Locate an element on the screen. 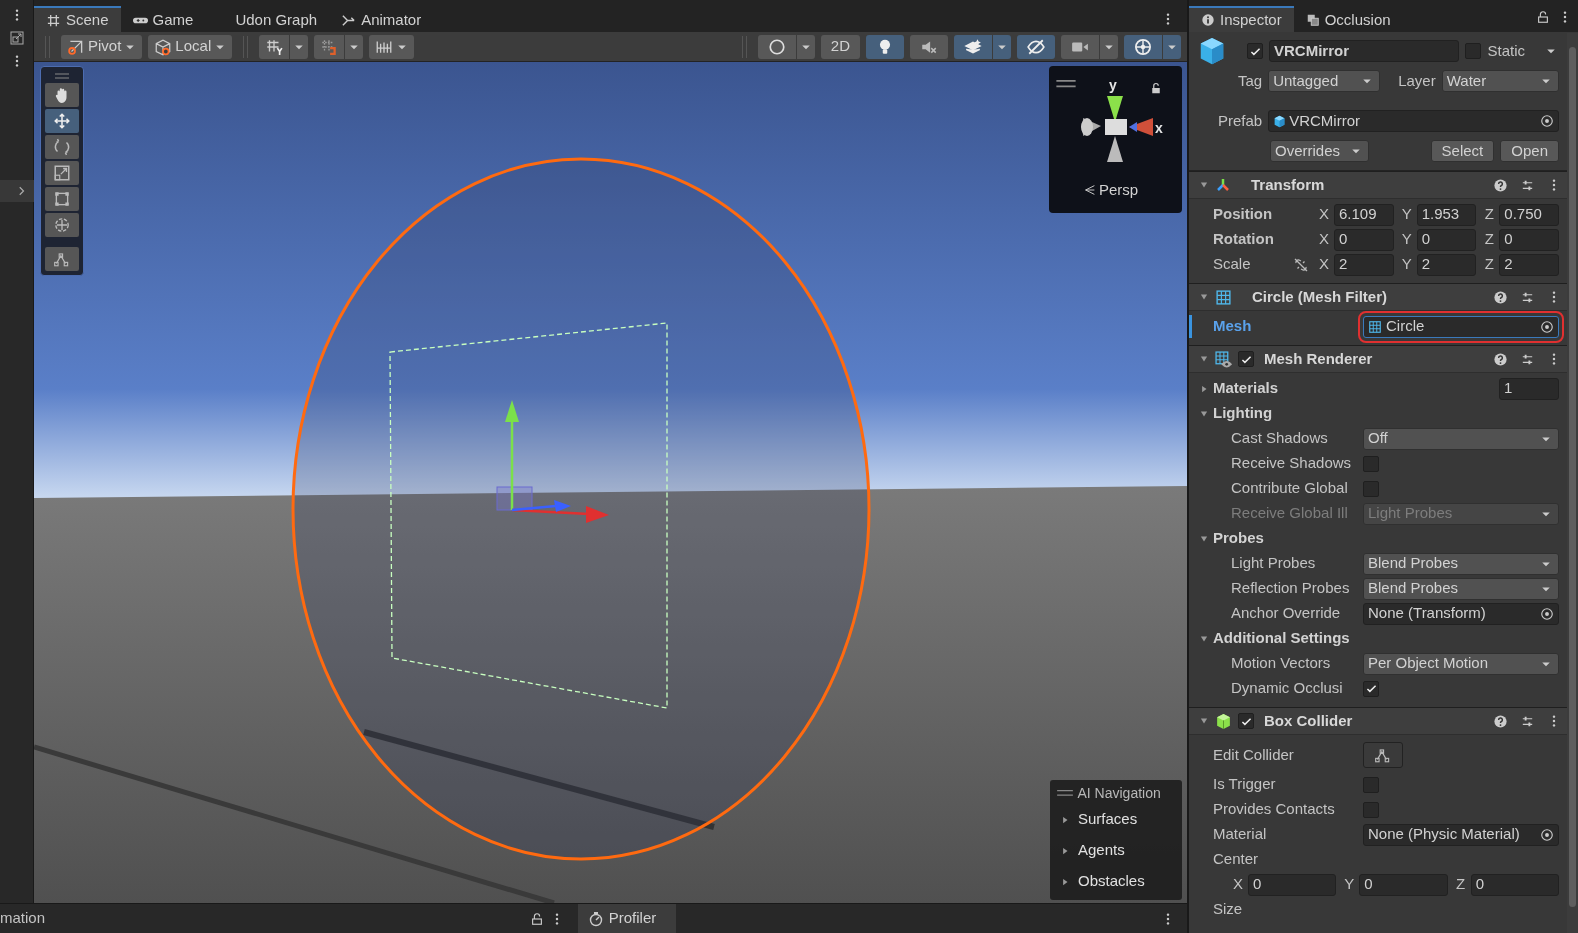  window-tab: Scene is located at coordinates (77, 19).